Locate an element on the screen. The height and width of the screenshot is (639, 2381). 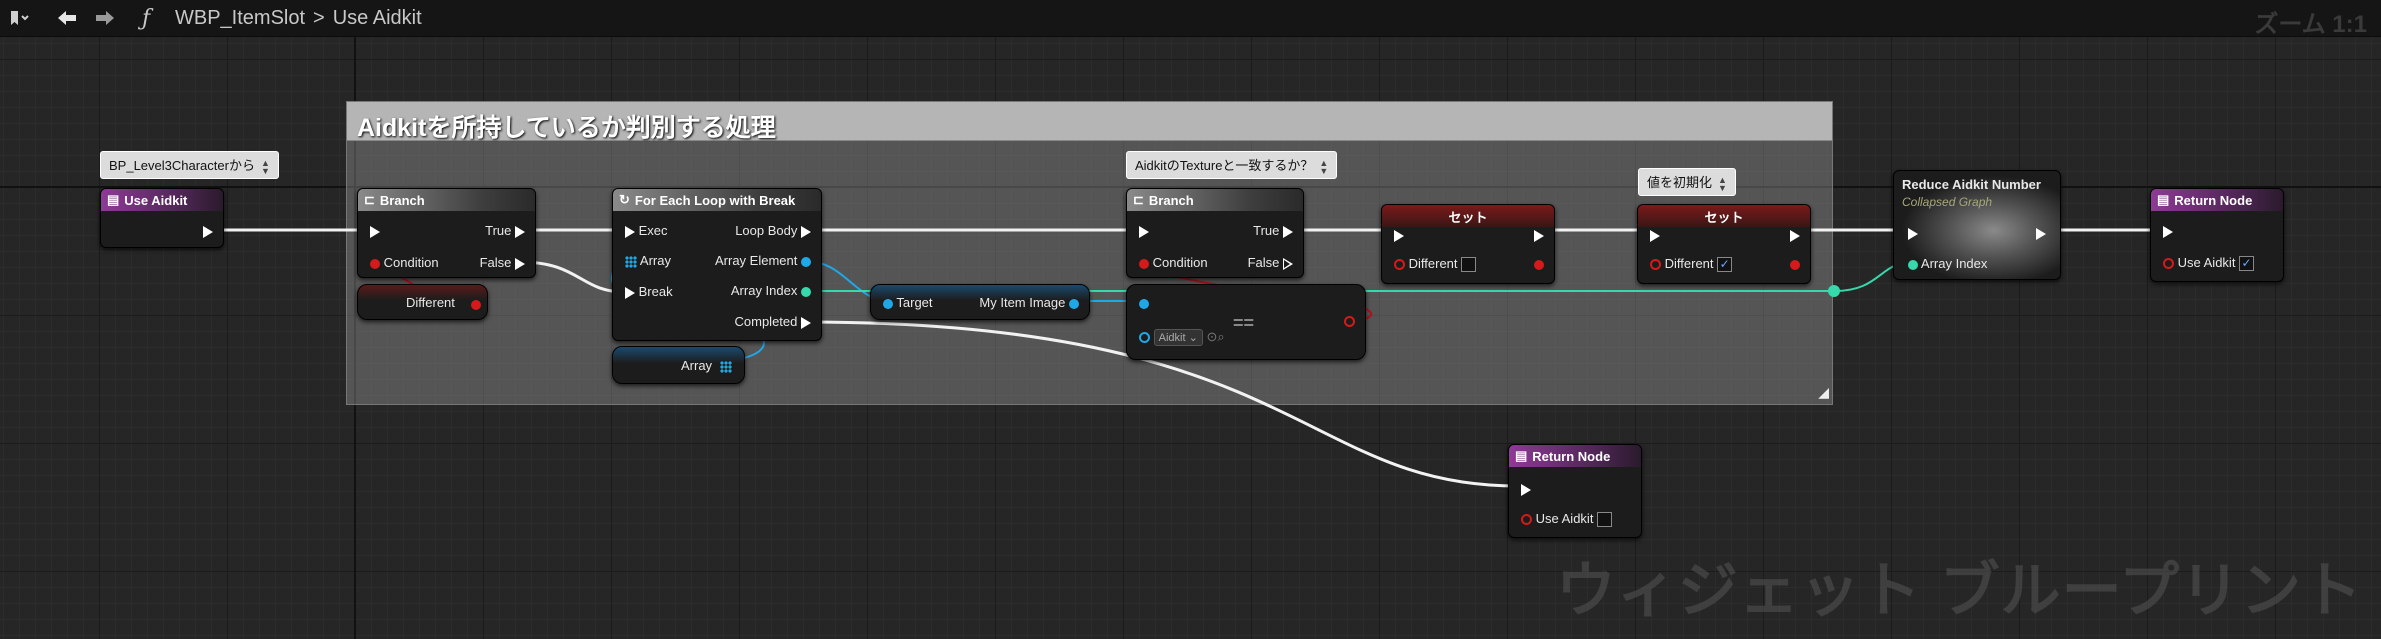
break-pin: Break is located at coordinates (649, 291).